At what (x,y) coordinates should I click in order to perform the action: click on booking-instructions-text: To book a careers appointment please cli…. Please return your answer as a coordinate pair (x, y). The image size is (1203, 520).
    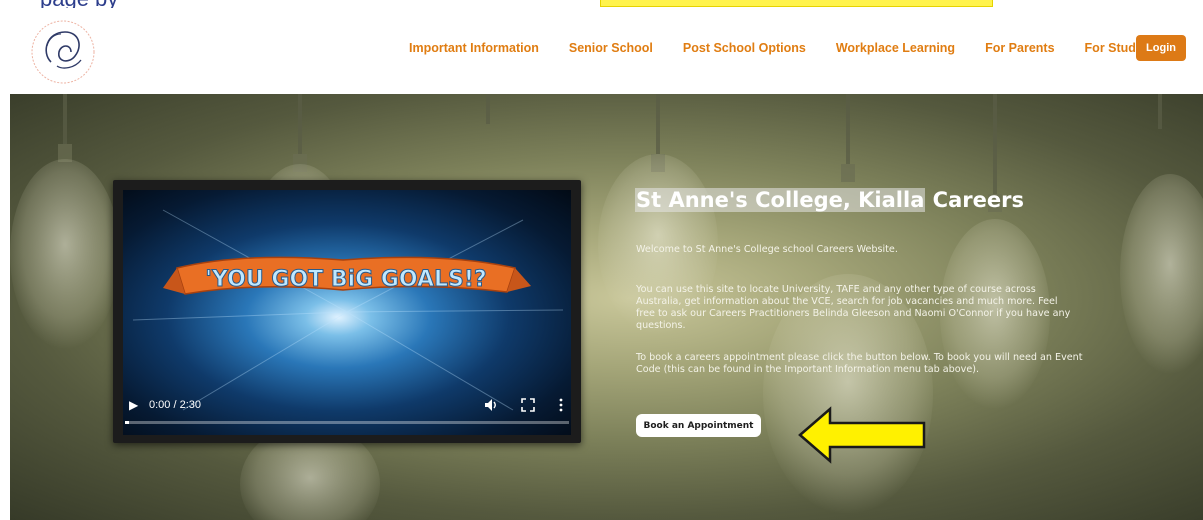
    Looking at the image, I should click on (859, 363).